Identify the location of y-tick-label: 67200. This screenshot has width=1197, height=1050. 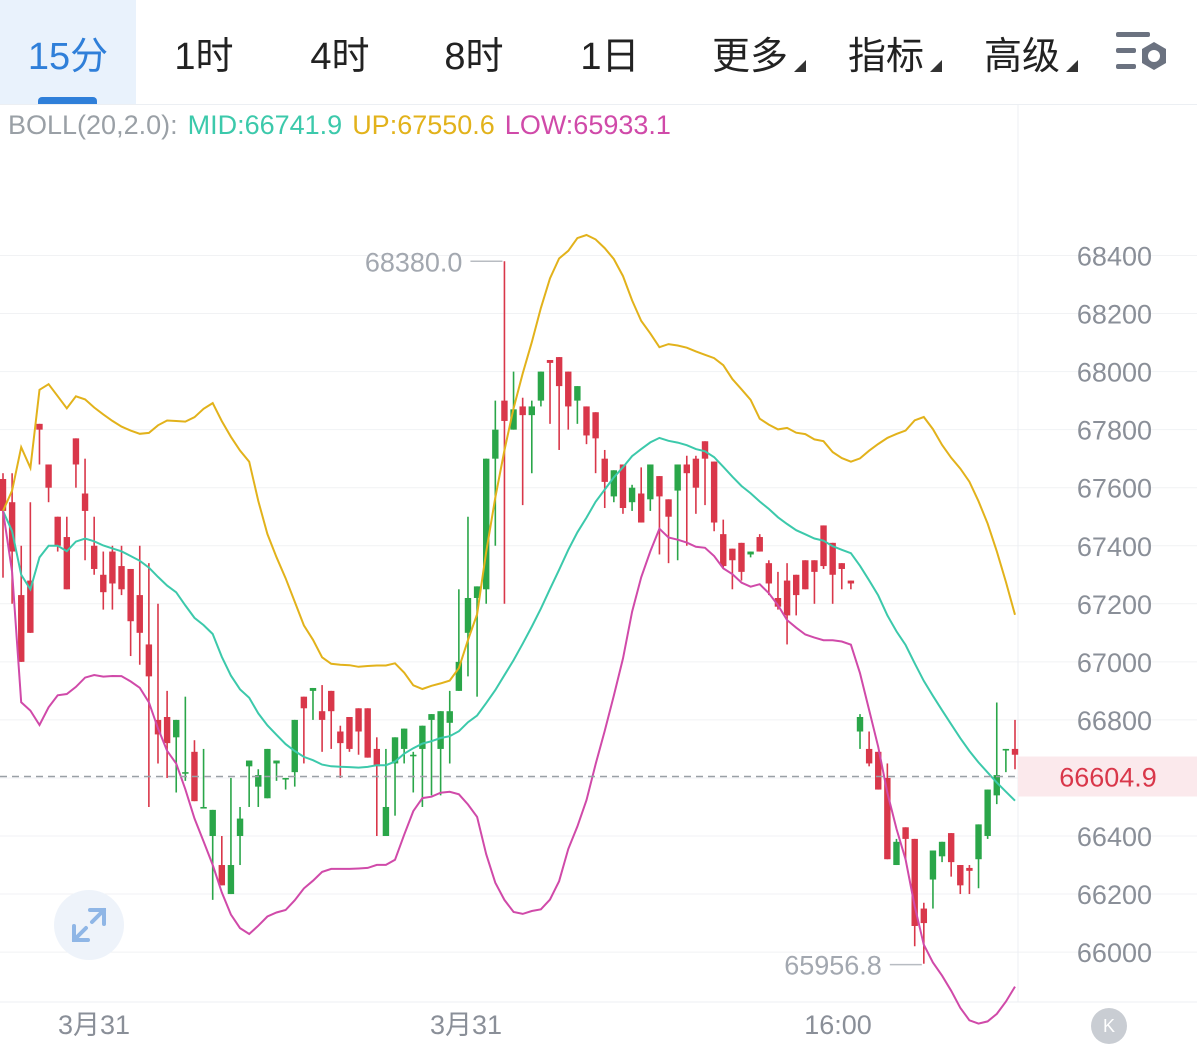
(1114, 605).